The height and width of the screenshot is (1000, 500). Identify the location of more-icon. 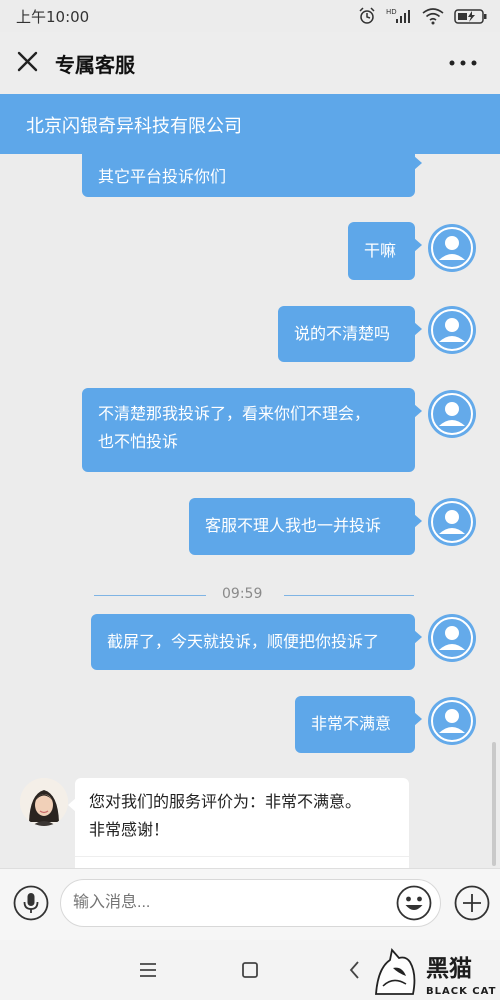
(463, 63).